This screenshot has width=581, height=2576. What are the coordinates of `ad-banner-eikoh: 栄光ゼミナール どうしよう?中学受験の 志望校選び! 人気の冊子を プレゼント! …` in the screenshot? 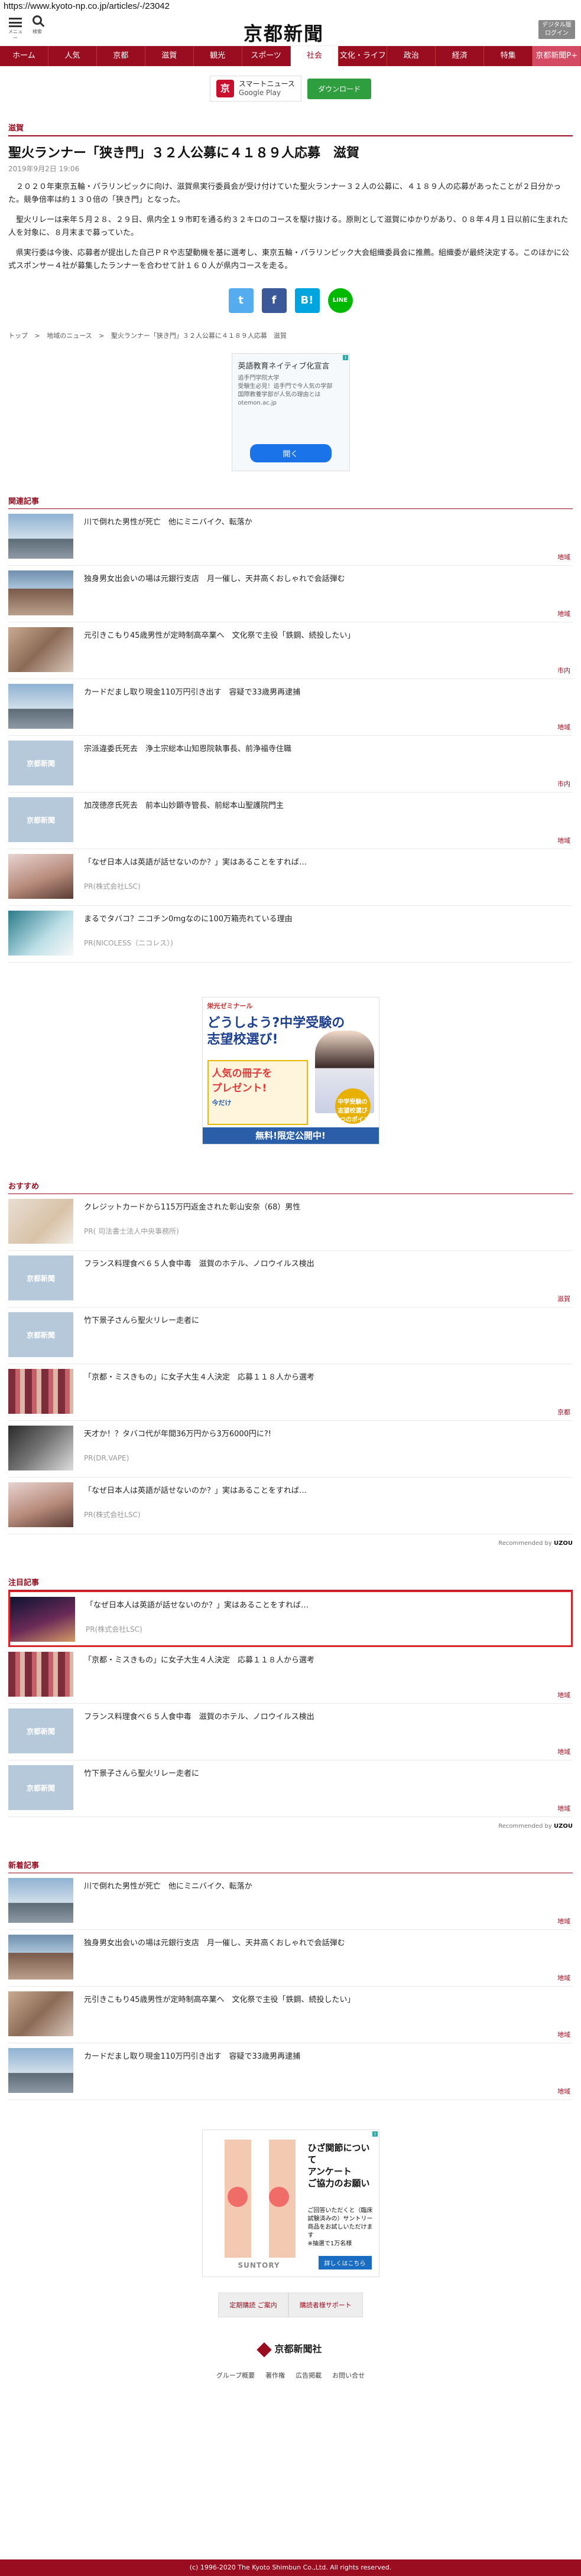 It's located at (290, 1071).